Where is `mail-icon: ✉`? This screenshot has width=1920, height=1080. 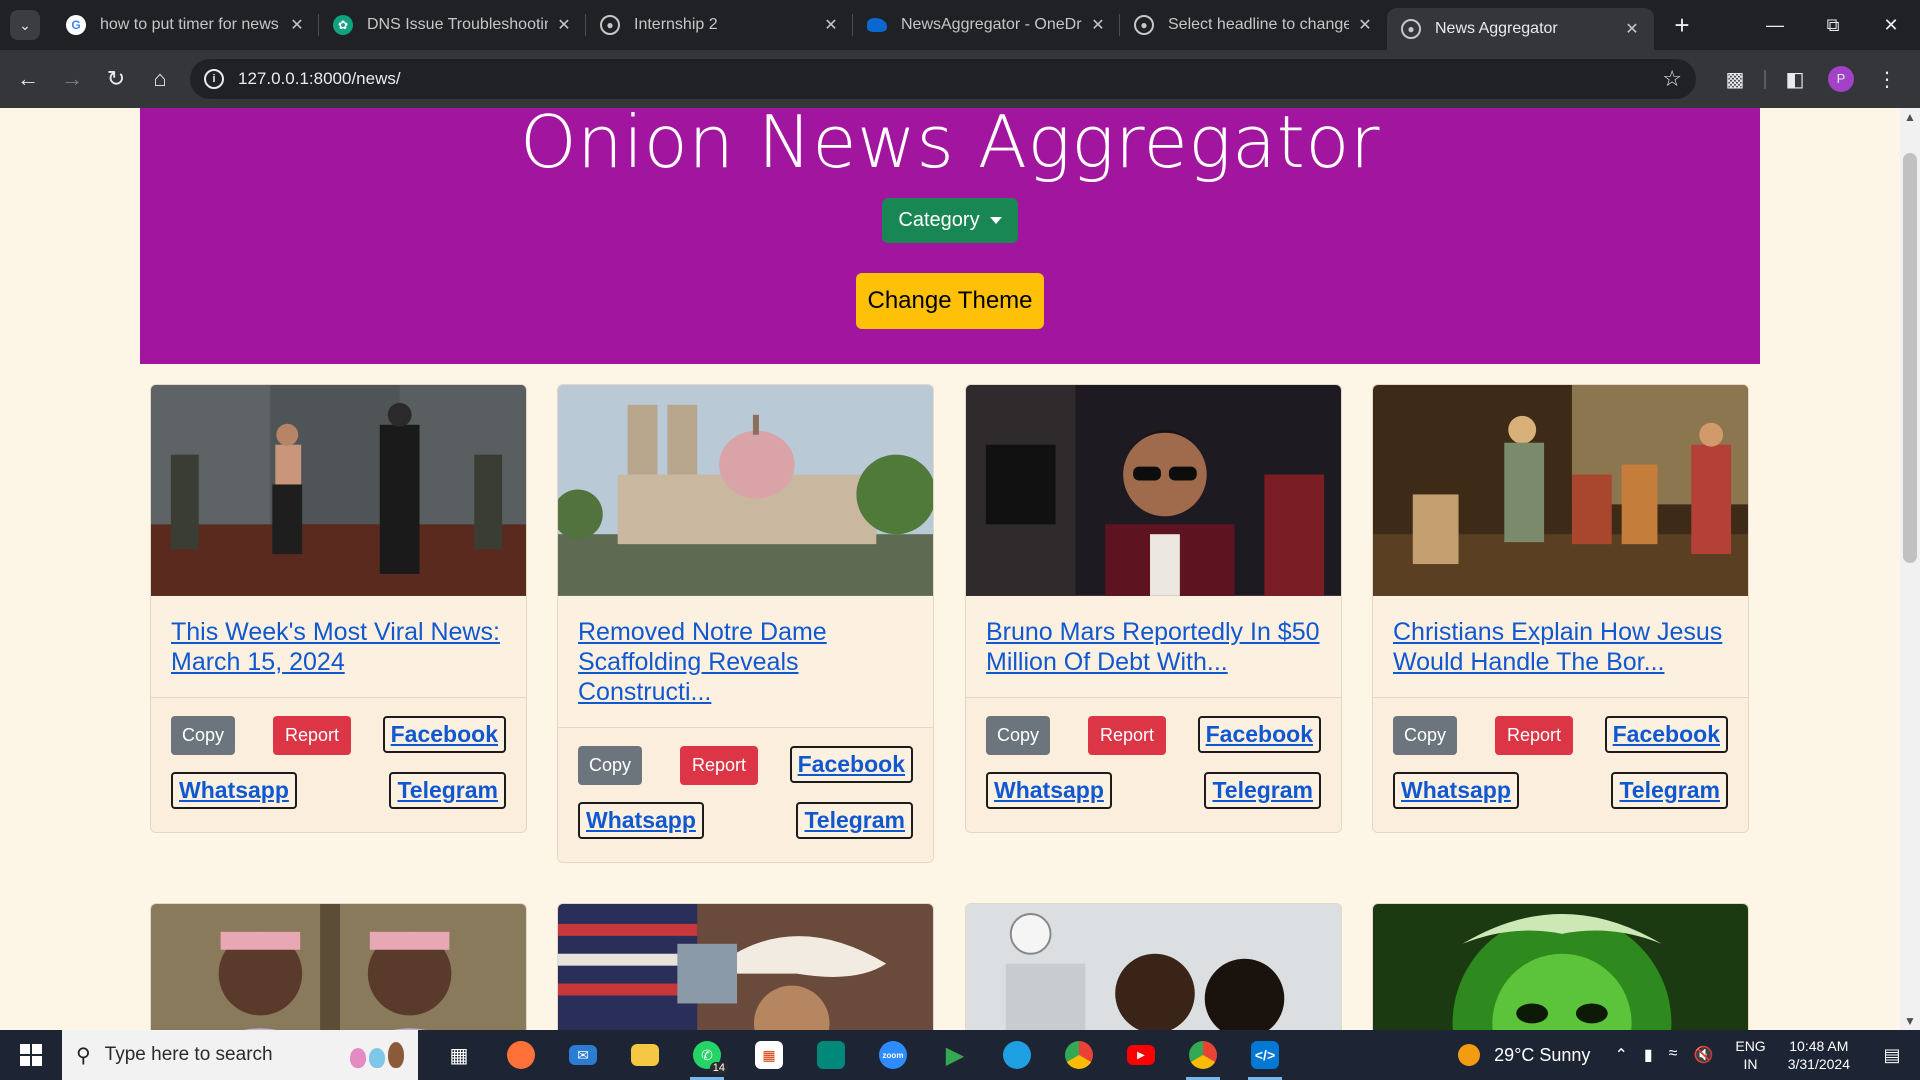 mail-icon: ✉ is located at coordinates (583, 1055).